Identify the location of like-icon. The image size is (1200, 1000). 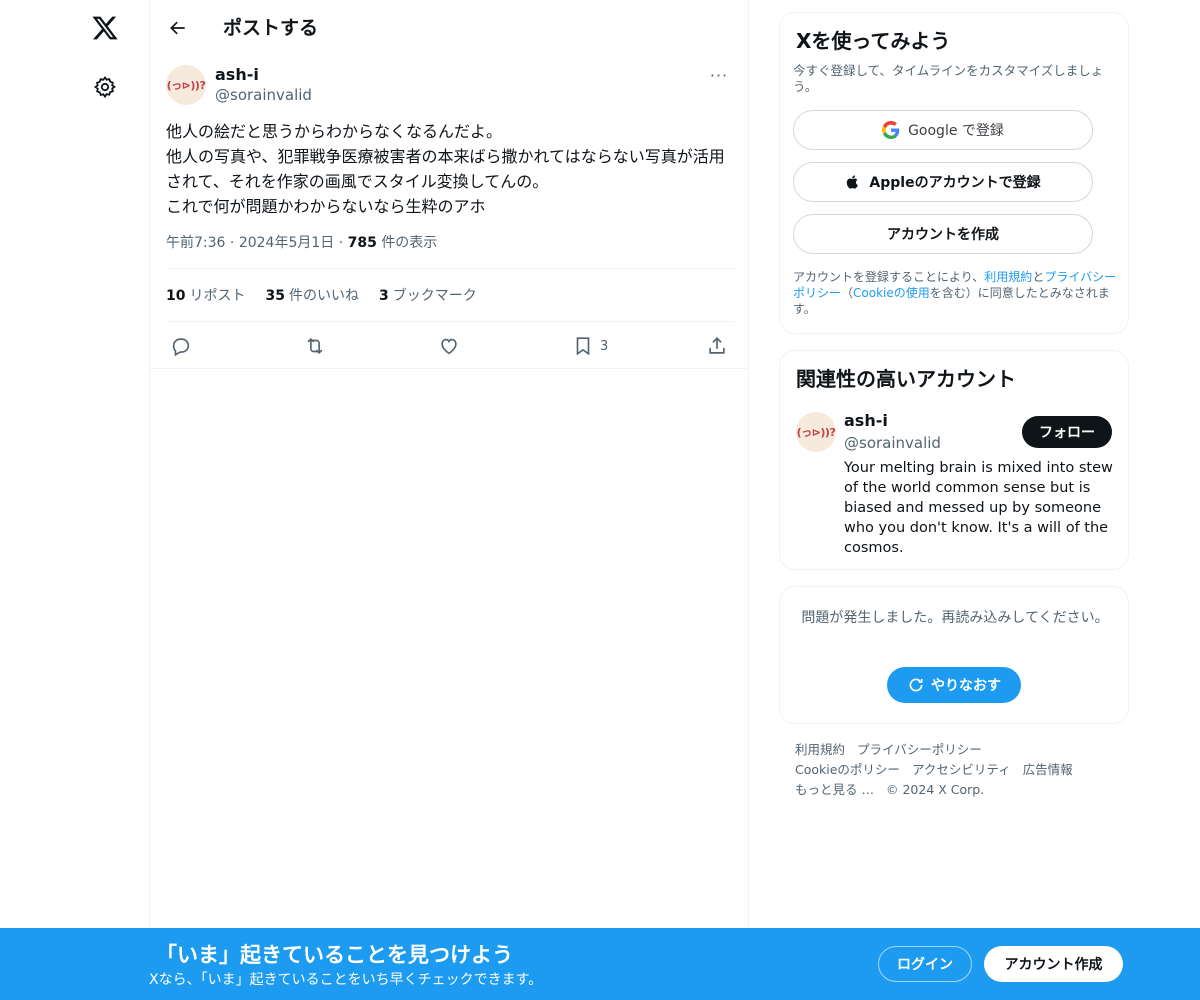
(449, 346).